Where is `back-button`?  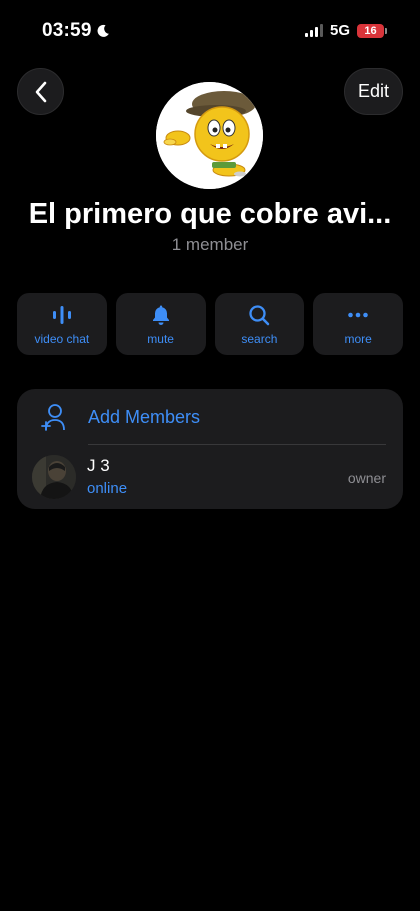 back-button is located at coordinates (40, 91).